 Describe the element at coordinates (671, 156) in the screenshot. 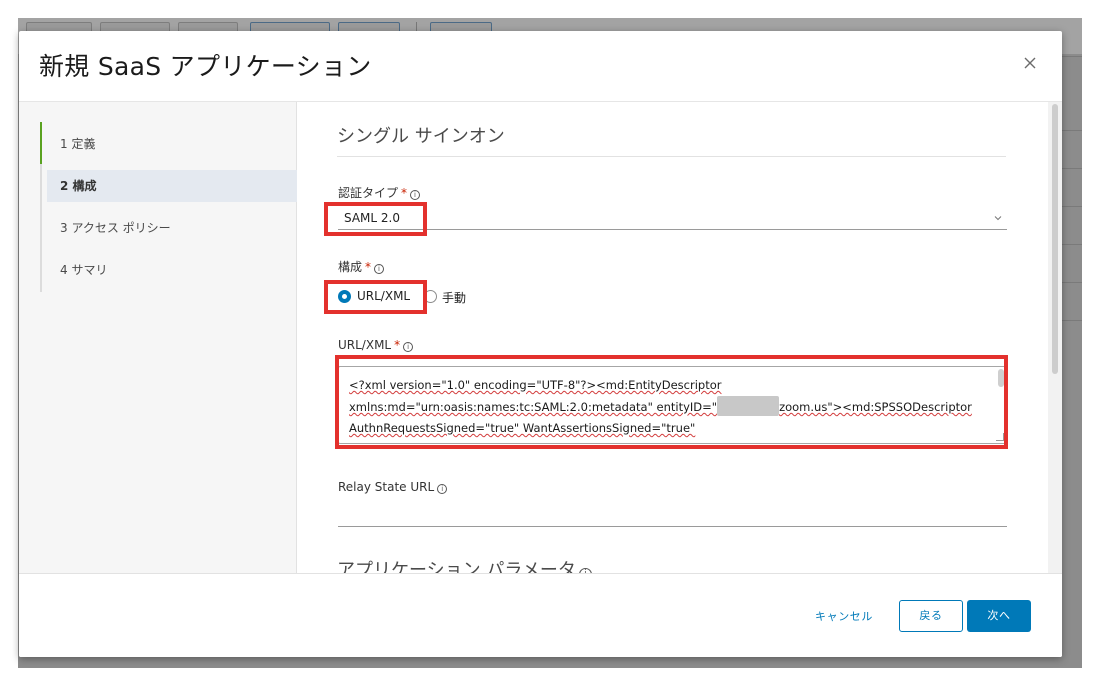

I see `section-divider` at that location.